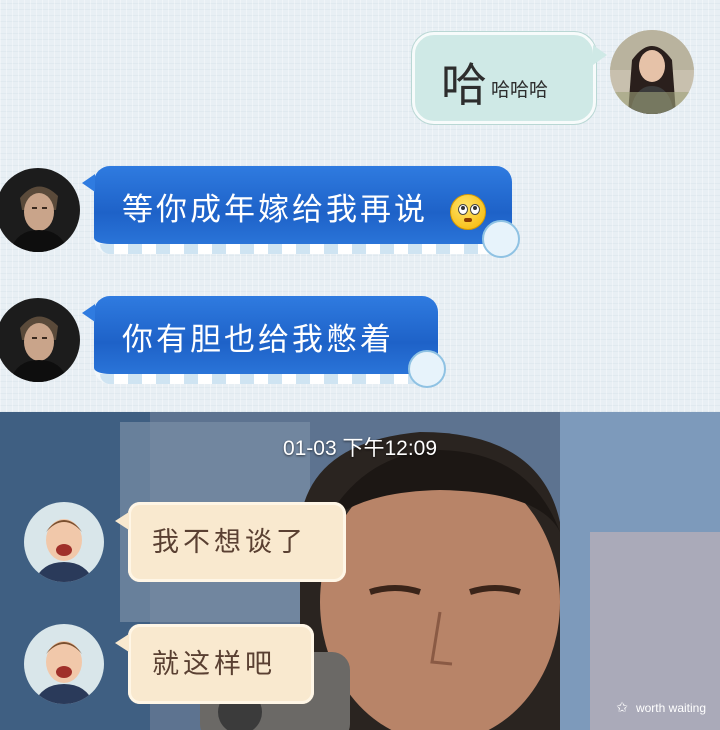  I want to click on rolling-eyes-emoji-icon, so click(468, 212).